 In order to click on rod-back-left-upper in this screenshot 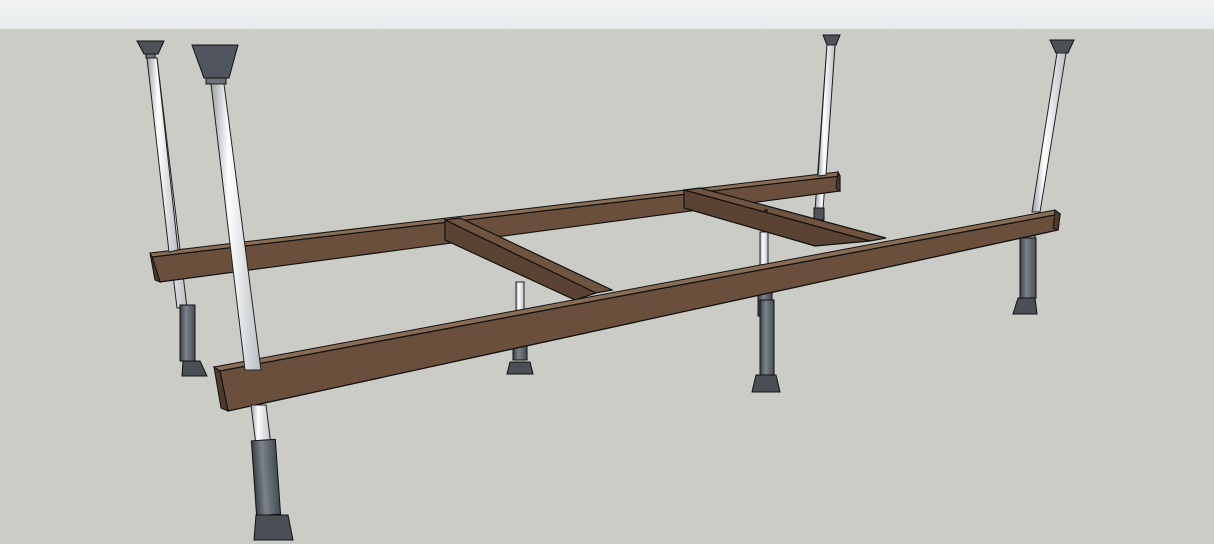, I will do `click(162, 155)`.